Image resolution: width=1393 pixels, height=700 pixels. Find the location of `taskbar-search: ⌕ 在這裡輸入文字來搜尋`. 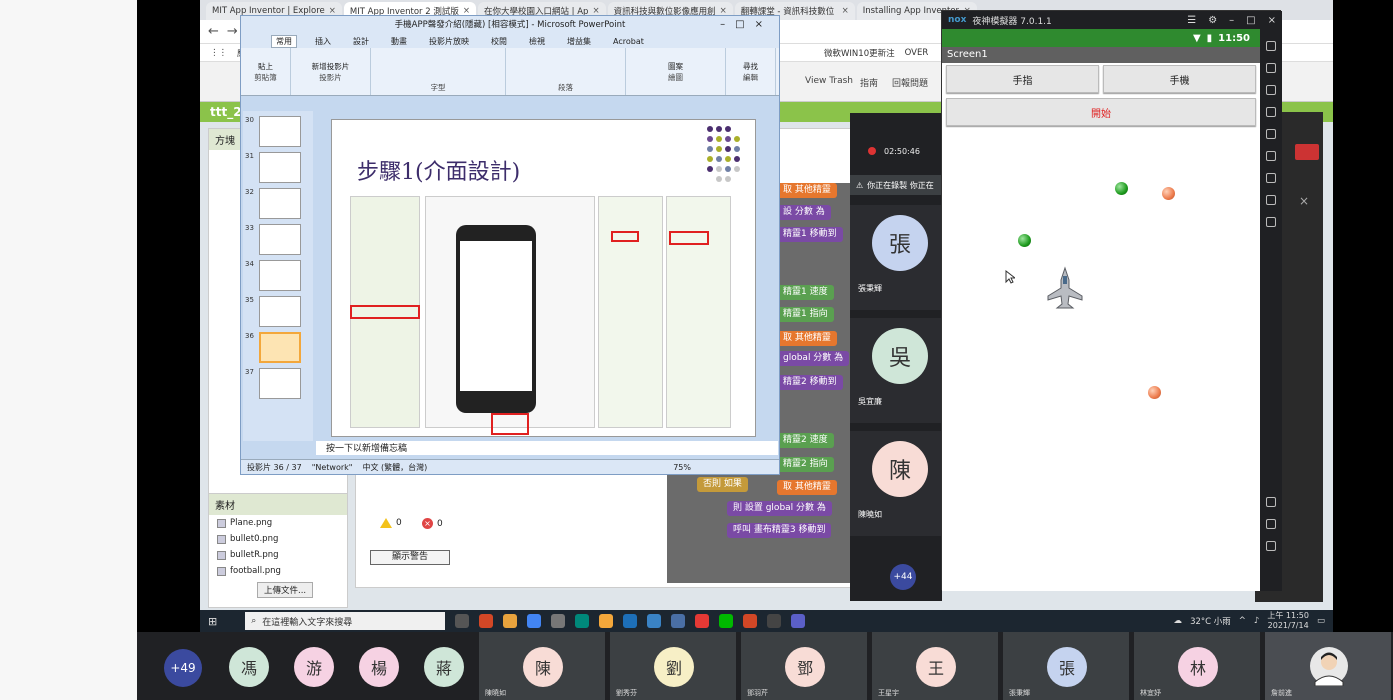

taskbar-search: ⌕ 在這裡輸入文字來搜尋 is located at coordinates (345, 621).